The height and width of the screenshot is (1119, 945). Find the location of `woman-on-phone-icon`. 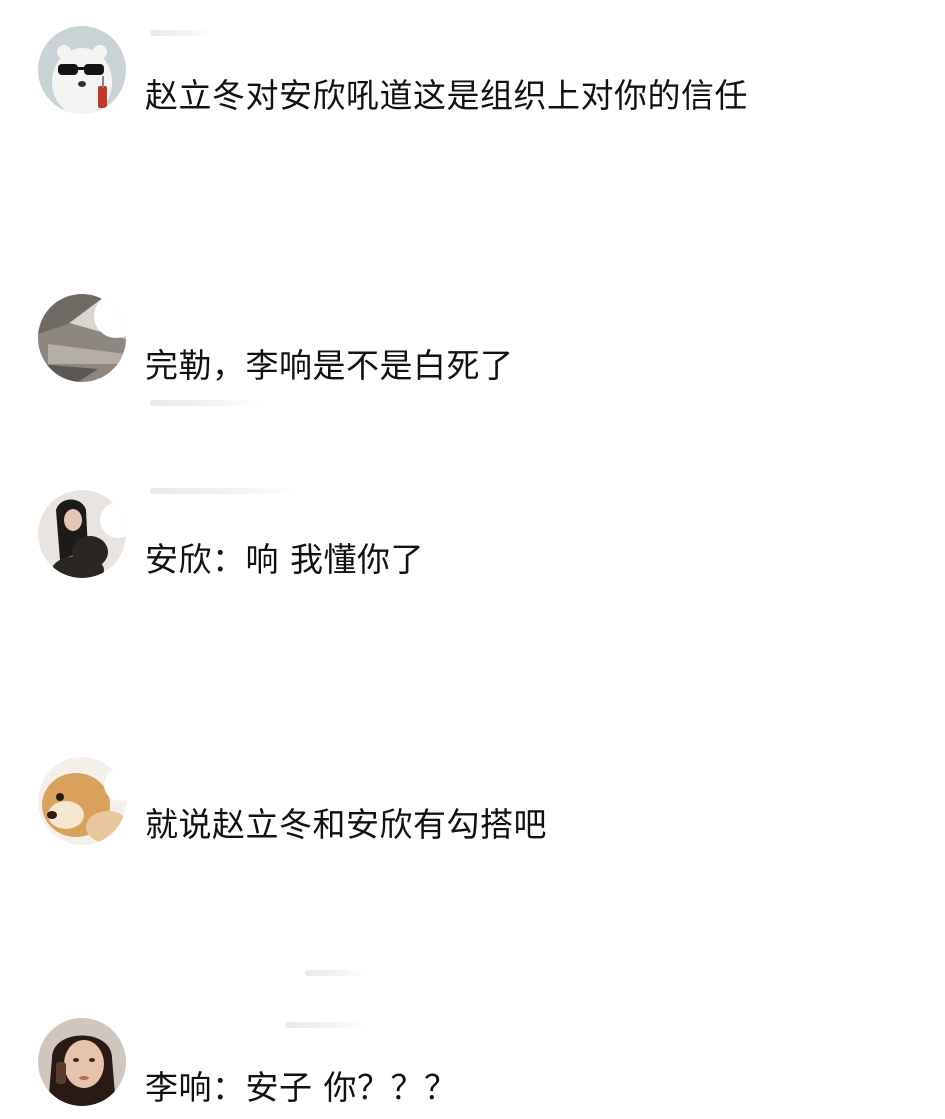

woman-on-phone-icon is located at coordinates (82, 1062).